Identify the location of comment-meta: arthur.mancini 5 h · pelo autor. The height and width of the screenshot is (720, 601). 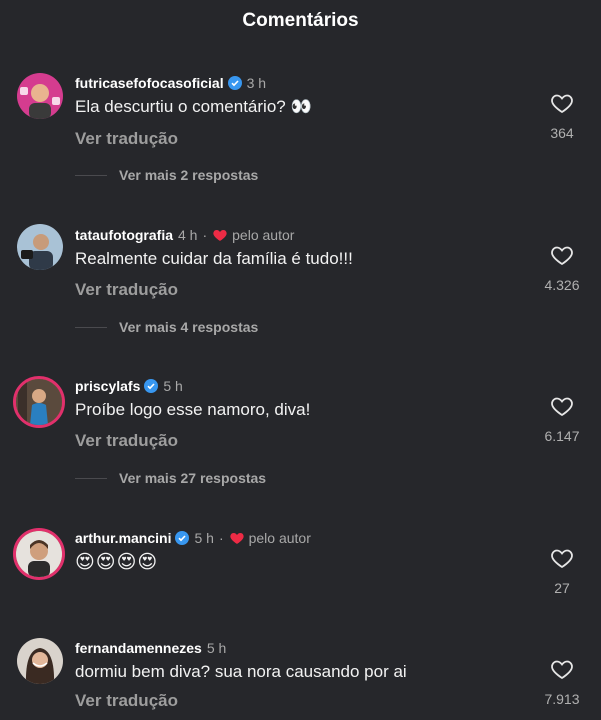
(193, 538).